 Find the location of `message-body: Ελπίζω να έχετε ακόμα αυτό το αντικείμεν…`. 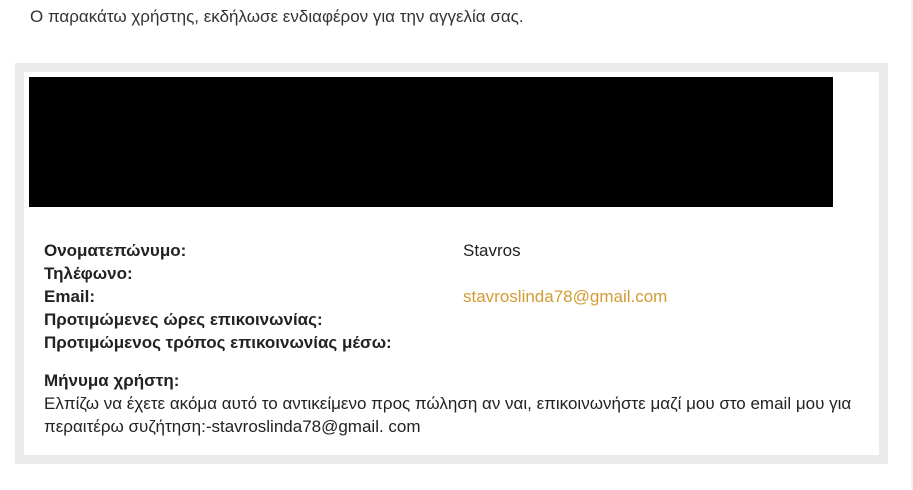

message-body: Ελπίζω να έχετε ακόμα αυτό το αντικείμεν… is located at coordinates (448, 415).